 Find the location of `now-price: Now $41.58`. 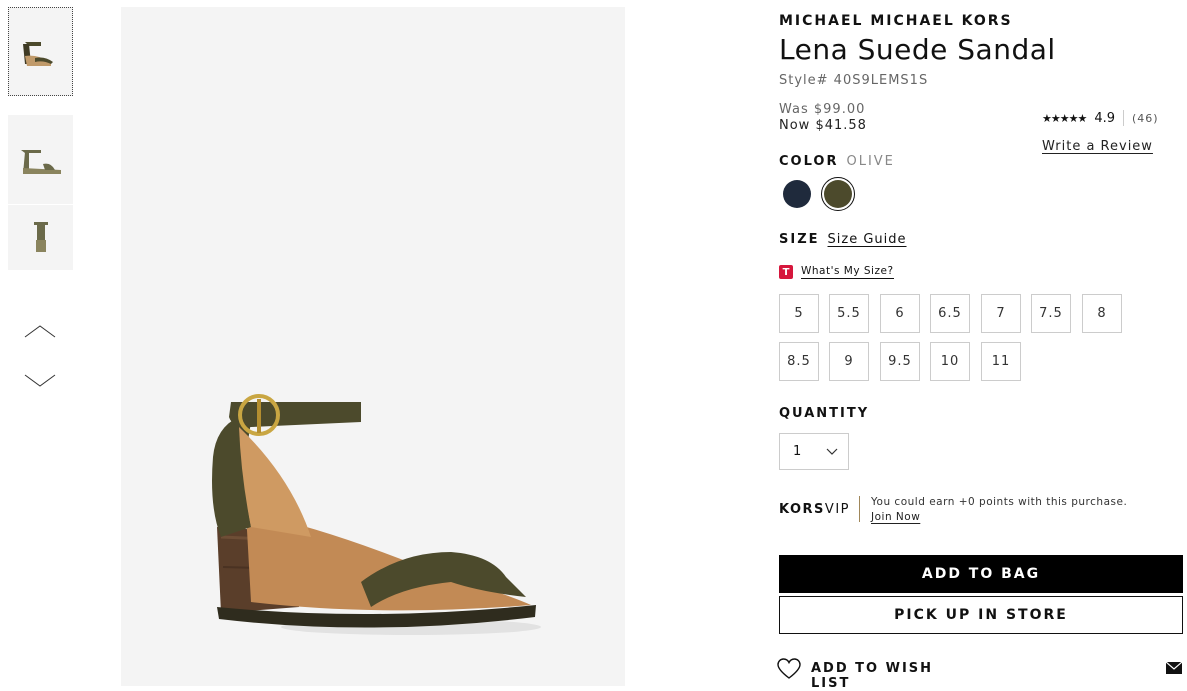

now-price: Now $41.58 is located at coordinates (823, 125).